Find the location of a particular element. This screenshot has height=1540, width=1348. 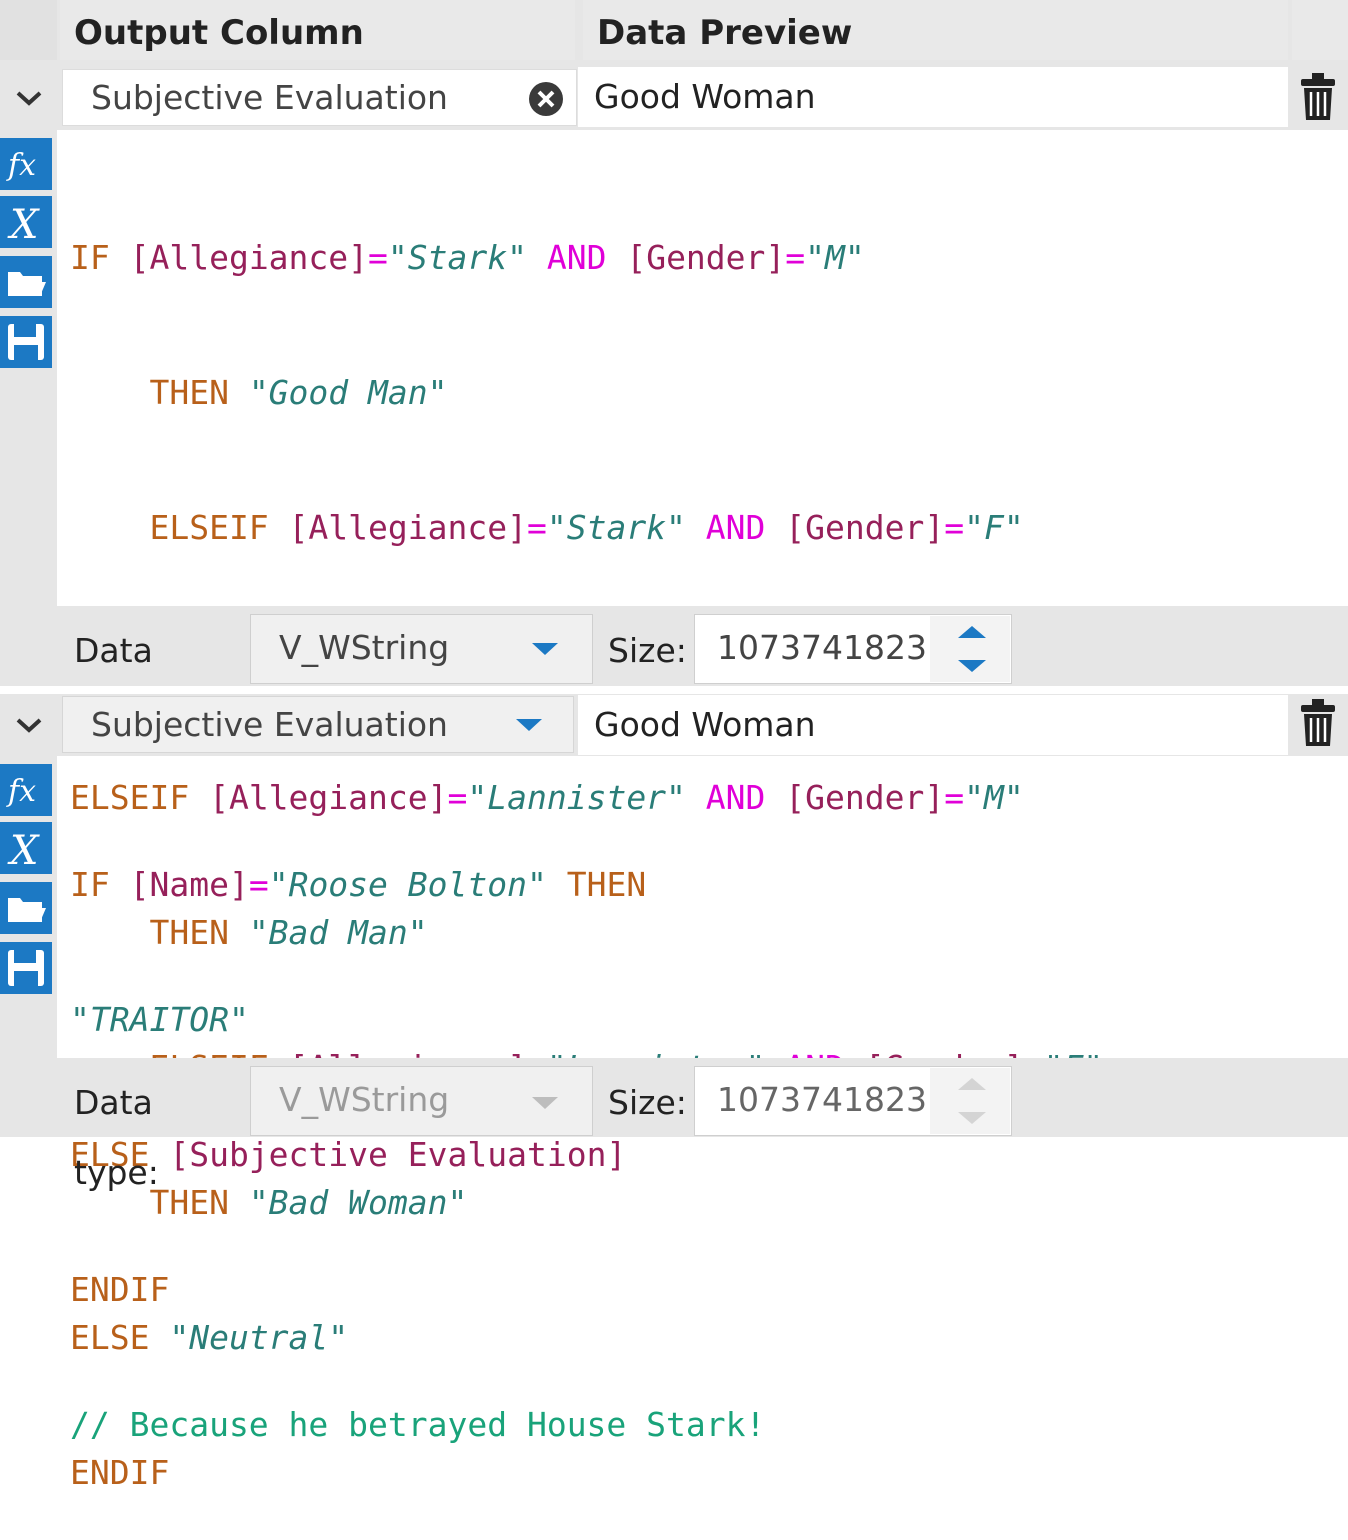

code-line: ELSE [Subjective Evaluation] is located at coordinates (348, 1154).